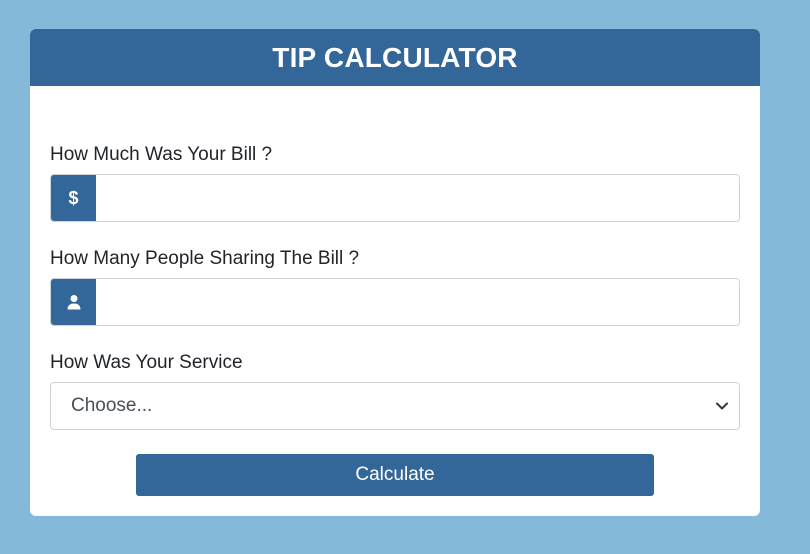  I want to click on people-label: How Many People Sharing The Bill ?, so click(205, 258).